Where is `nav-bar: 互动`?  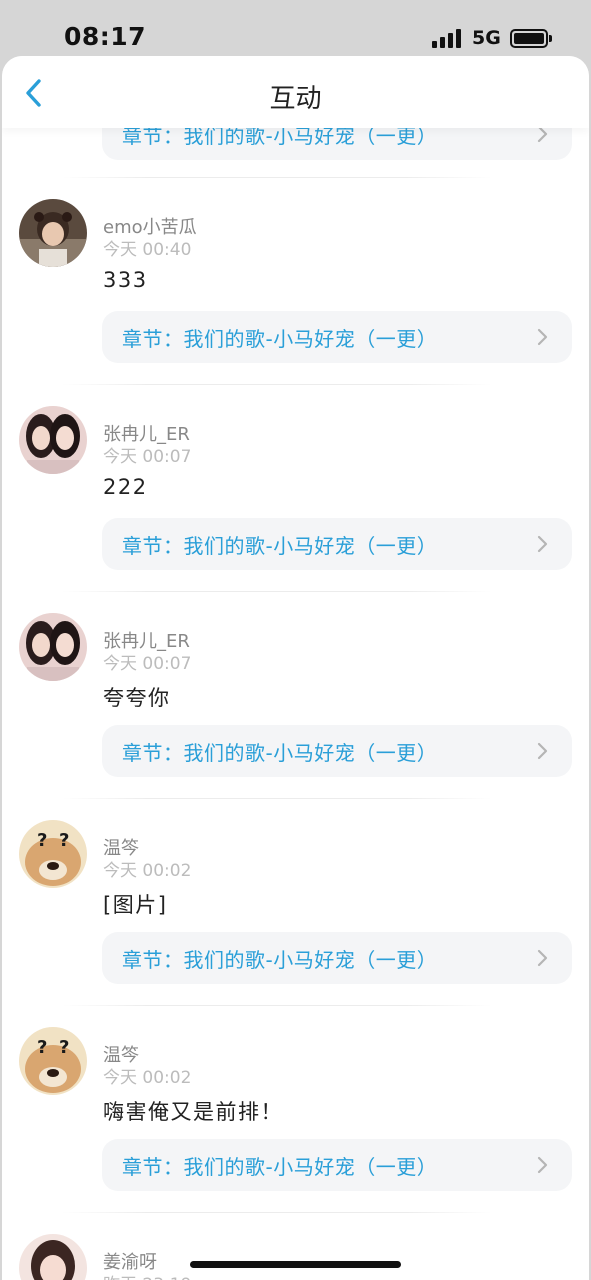 nav-bar: 互动 is located at coordinates (295, 92).